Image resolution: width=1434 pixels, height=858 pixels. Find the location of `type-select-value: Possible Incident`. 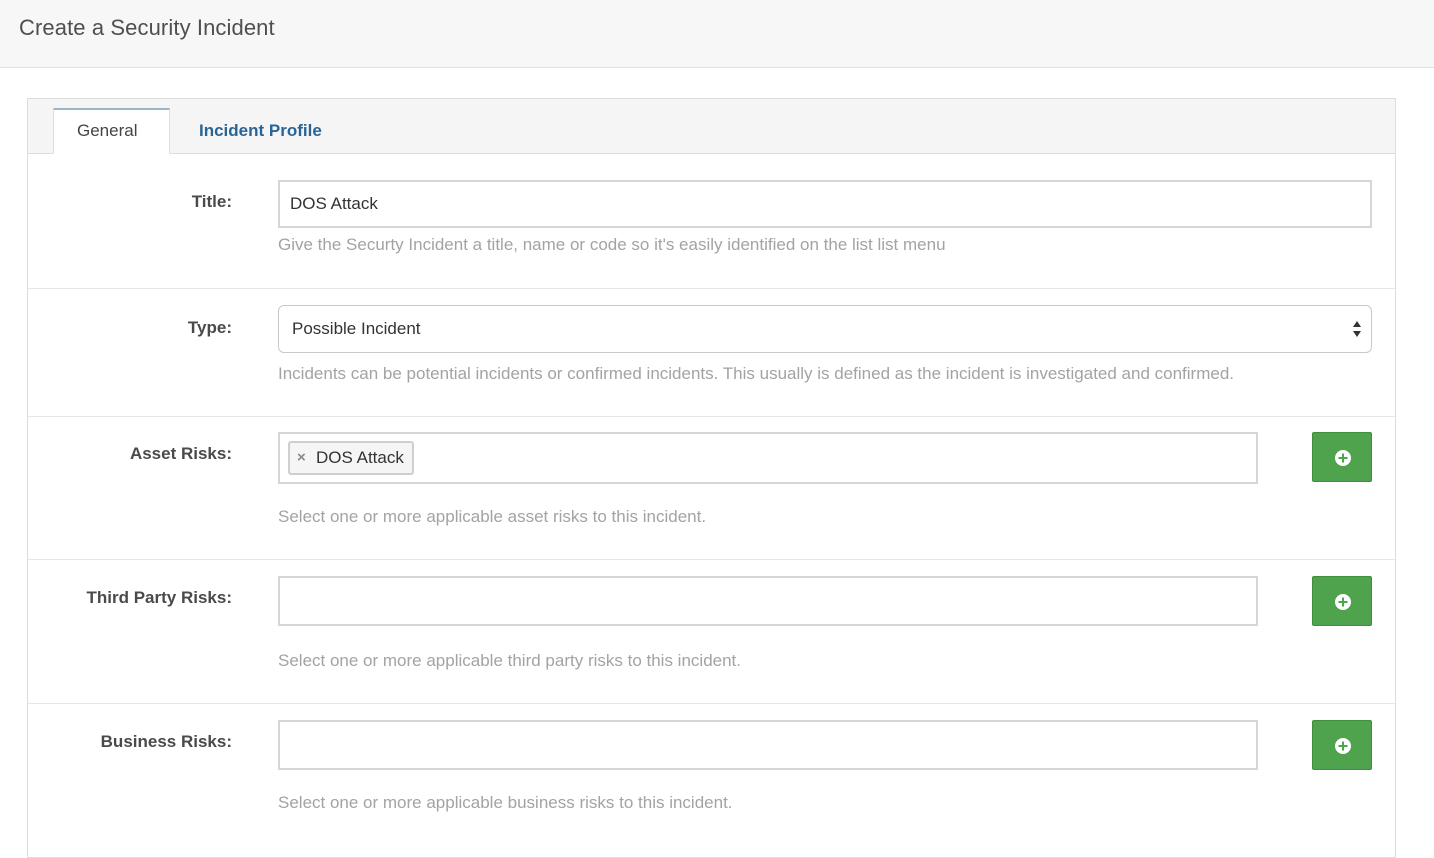

type-select-value: Possible Incident is located at coordinates (356, 328).